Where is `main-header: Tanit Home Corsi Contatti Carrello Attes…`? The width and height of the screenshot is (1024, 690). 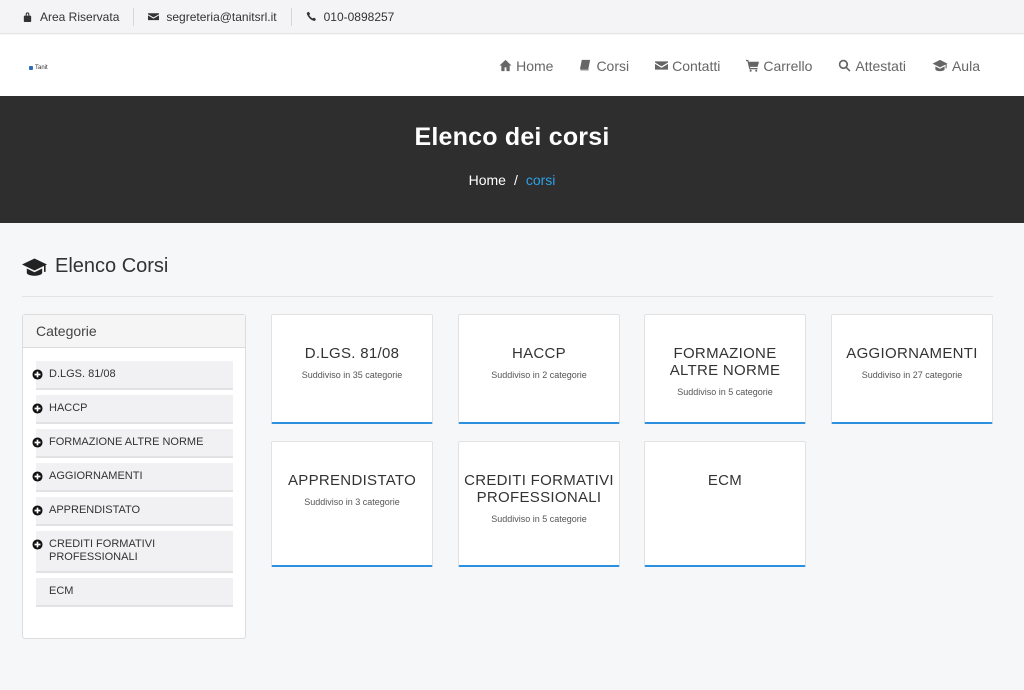 main-header: Tanit Home Corsi Contatti Carrello Attes… is located at coordinates (512, 65).